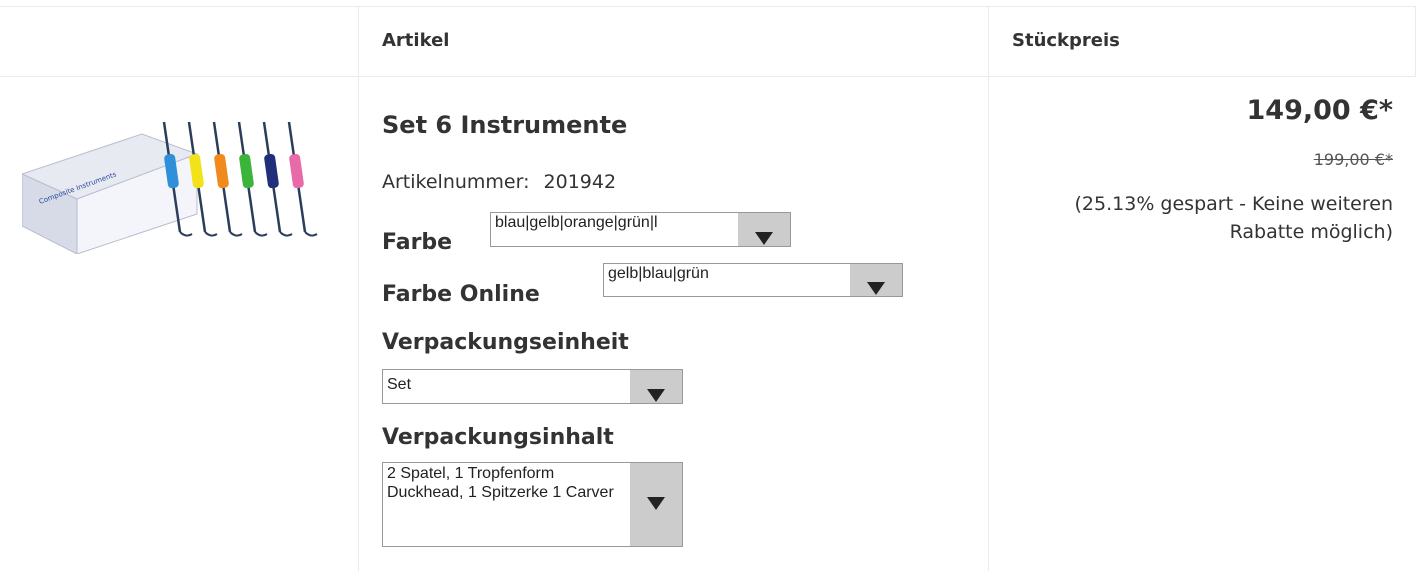 This screenshot has height=571, width=1416. I want to click on article-number-label: Artikelnummer:, so click(456, 182).